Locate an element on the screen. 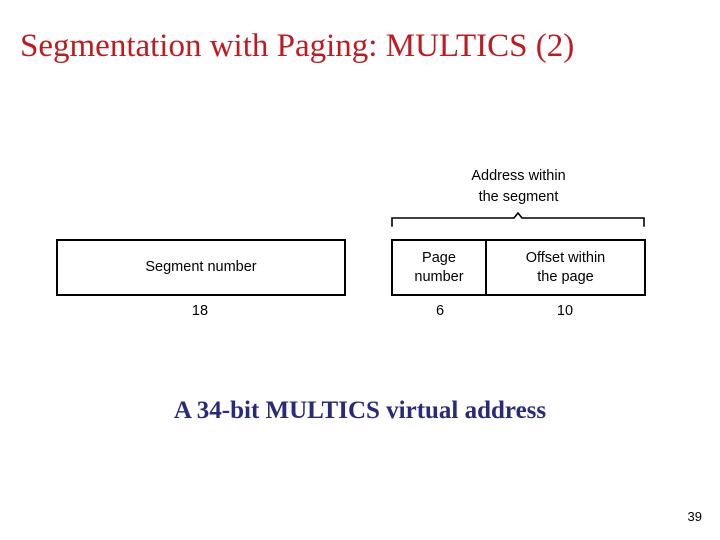  brace-icon is located at coordinates (518, 219).